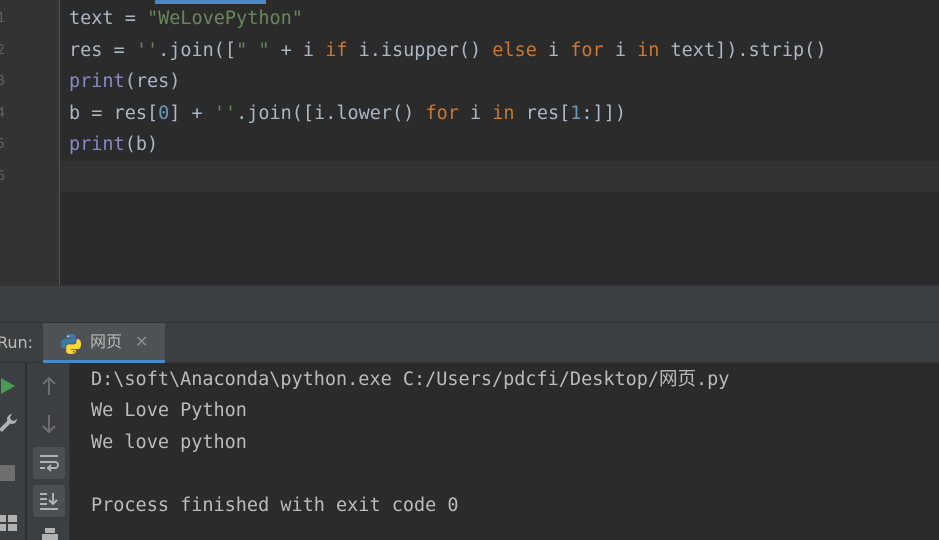  I want to click on scroll-to-end-toggle, so click(49, 501).